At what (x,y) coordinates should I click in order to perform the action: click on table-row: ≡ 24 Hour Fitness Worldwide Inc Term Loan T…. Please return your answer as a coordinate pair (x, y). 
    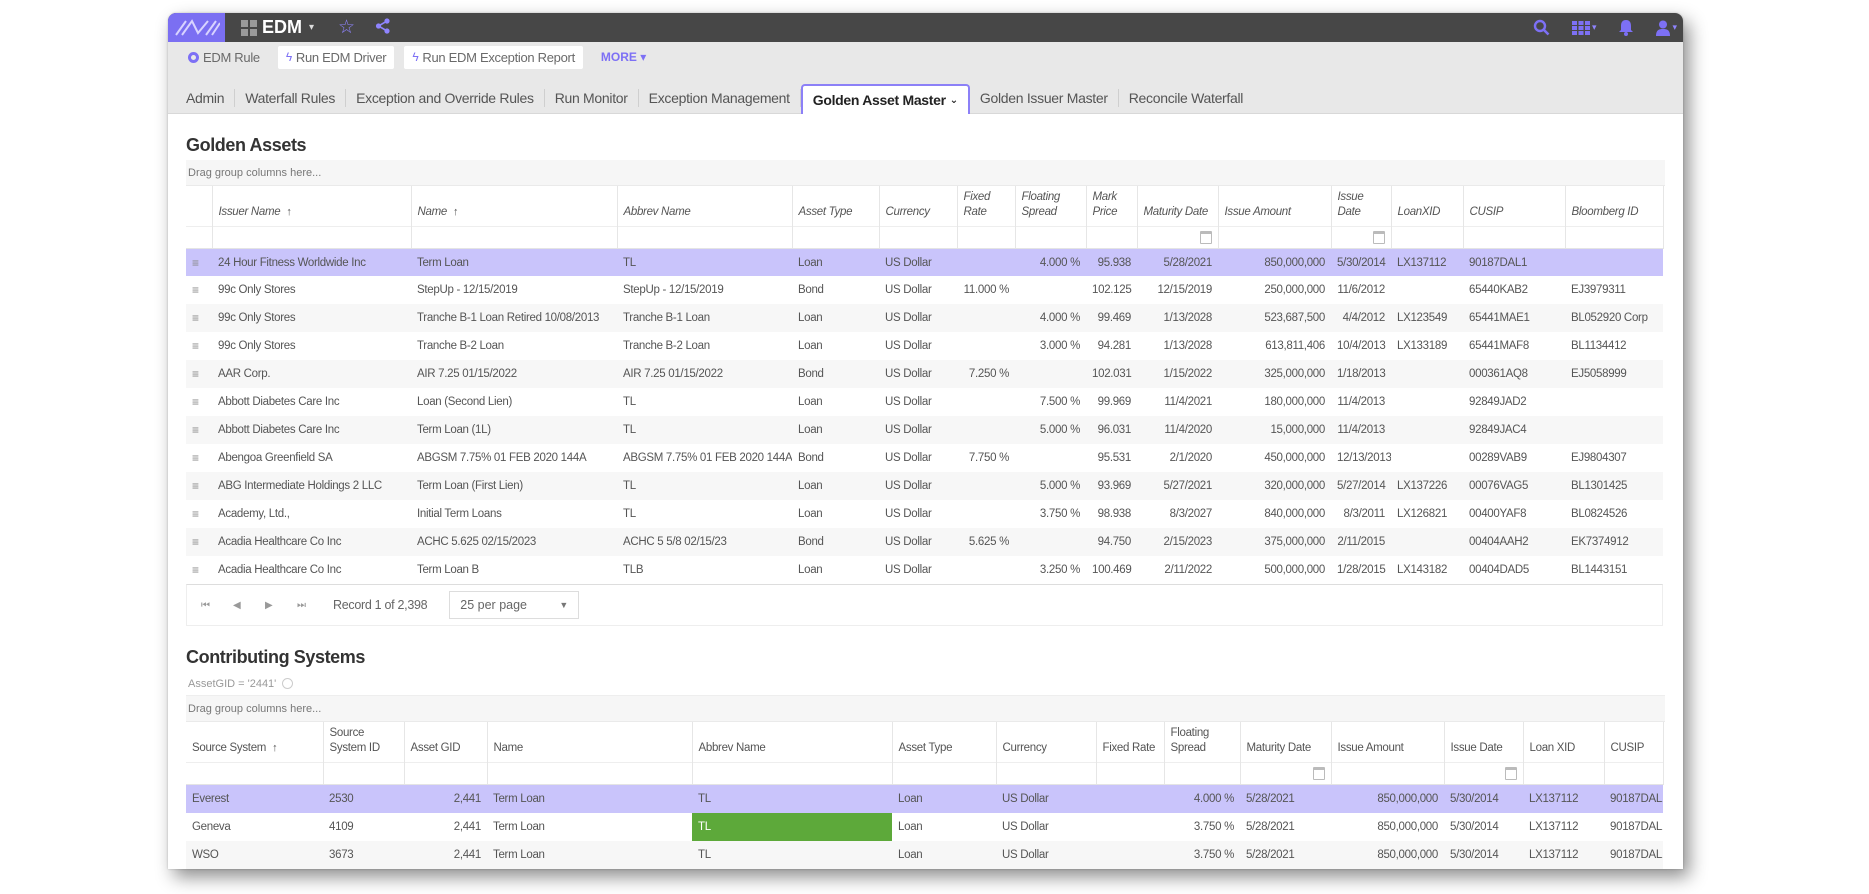
    Looking at the image, I should click on (924, 262).